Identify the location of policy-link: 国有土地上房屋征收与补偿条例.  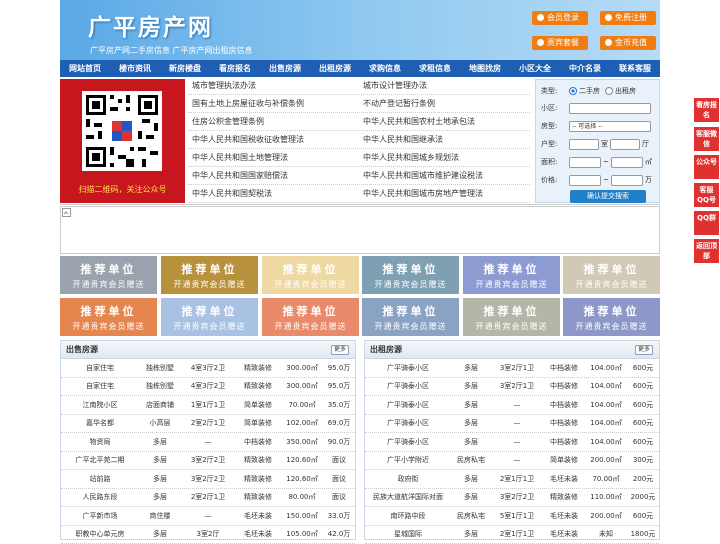
(273, 103).